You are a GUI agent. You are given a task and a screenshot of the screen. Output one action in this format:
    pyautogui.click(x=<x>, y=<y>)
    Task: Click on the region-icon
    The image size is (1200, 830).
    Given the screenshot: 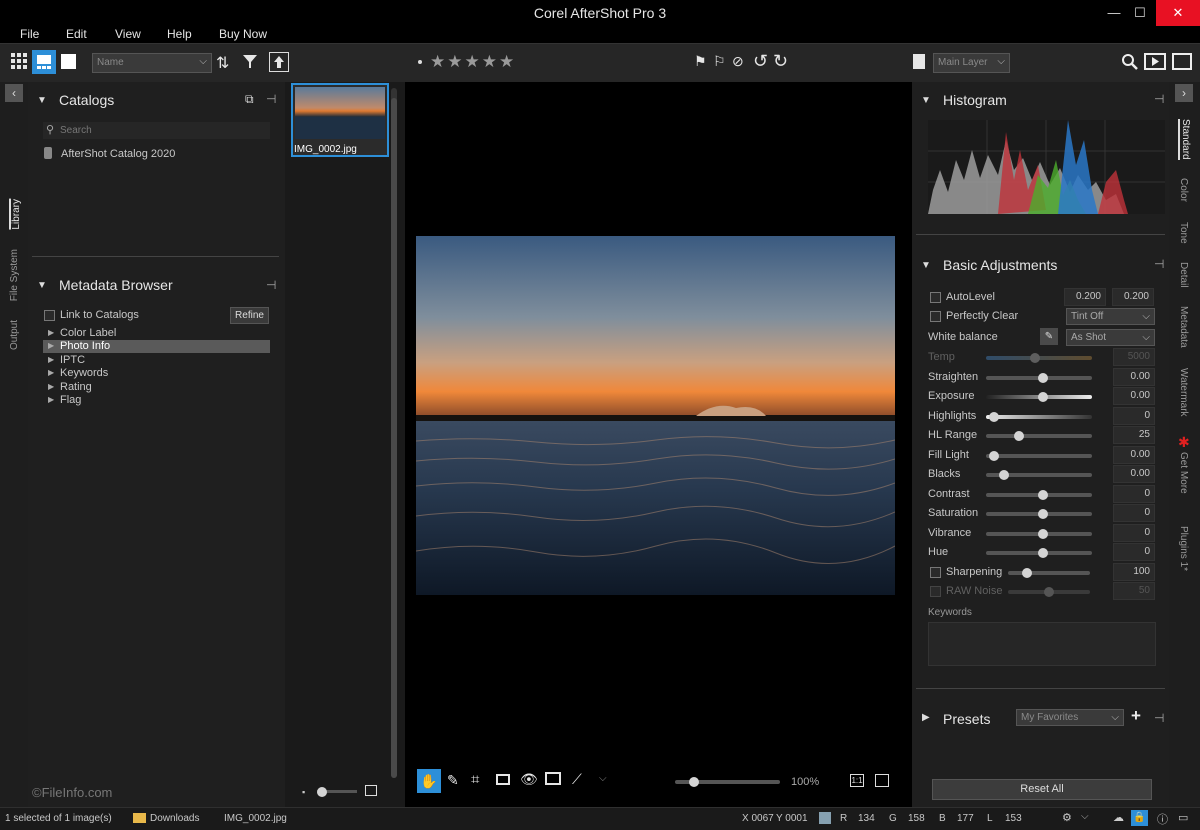 What is the action you would take?
    pyautogui.click(x=553, y=778)
    